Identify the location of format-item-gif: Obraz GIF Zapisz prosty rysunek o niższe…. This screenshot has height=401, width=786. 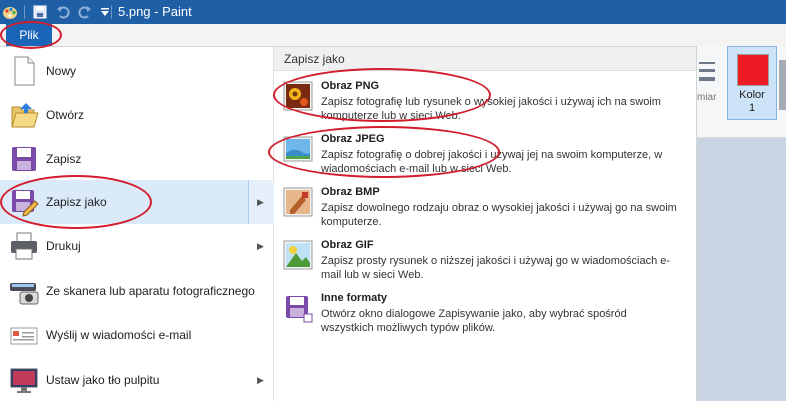
(485, 265).